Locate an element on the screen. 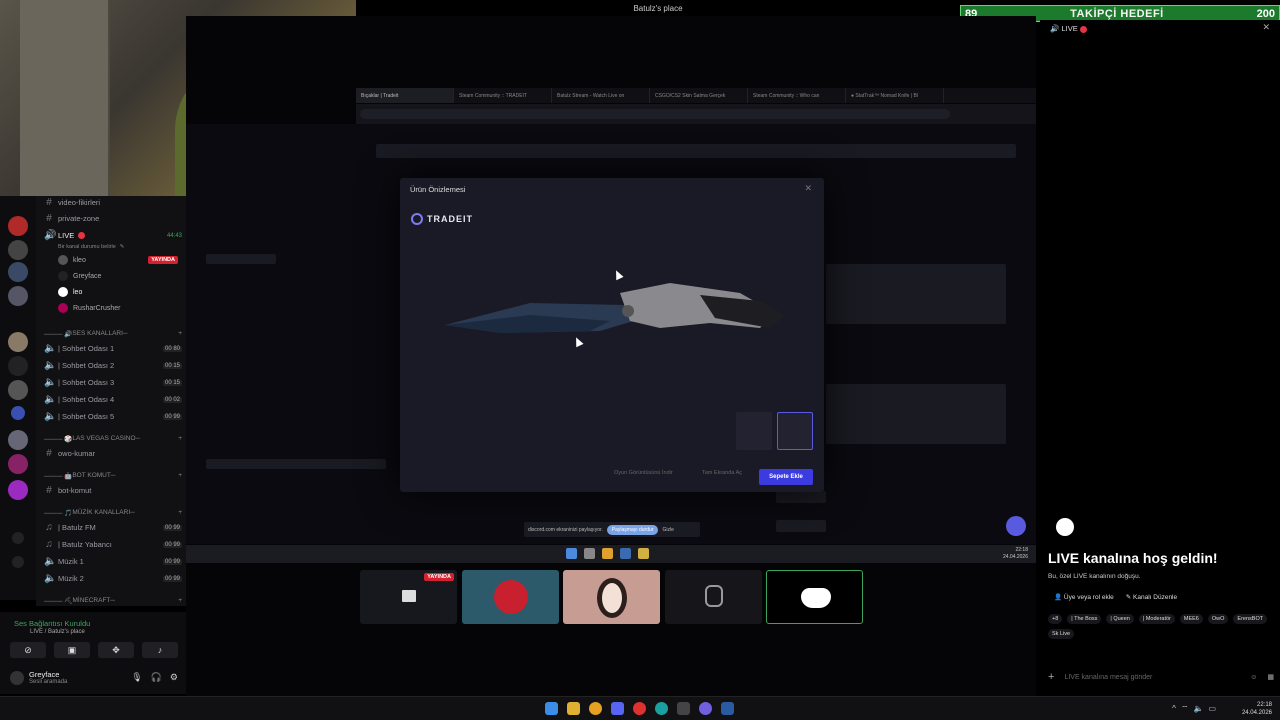  message-input: + LIVE kanalına mesaj gönder ☺ ▦ is located at coordinates (1161, 677).